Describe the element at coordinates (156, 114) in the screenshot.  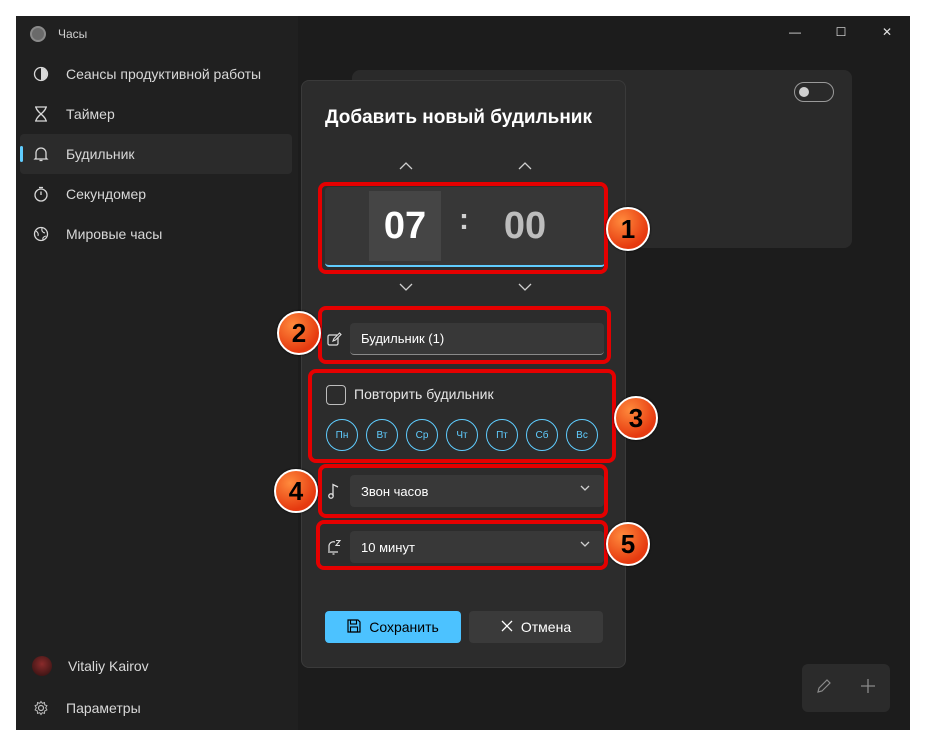
I see `sidebar-item-timer: Таймер` at that location.